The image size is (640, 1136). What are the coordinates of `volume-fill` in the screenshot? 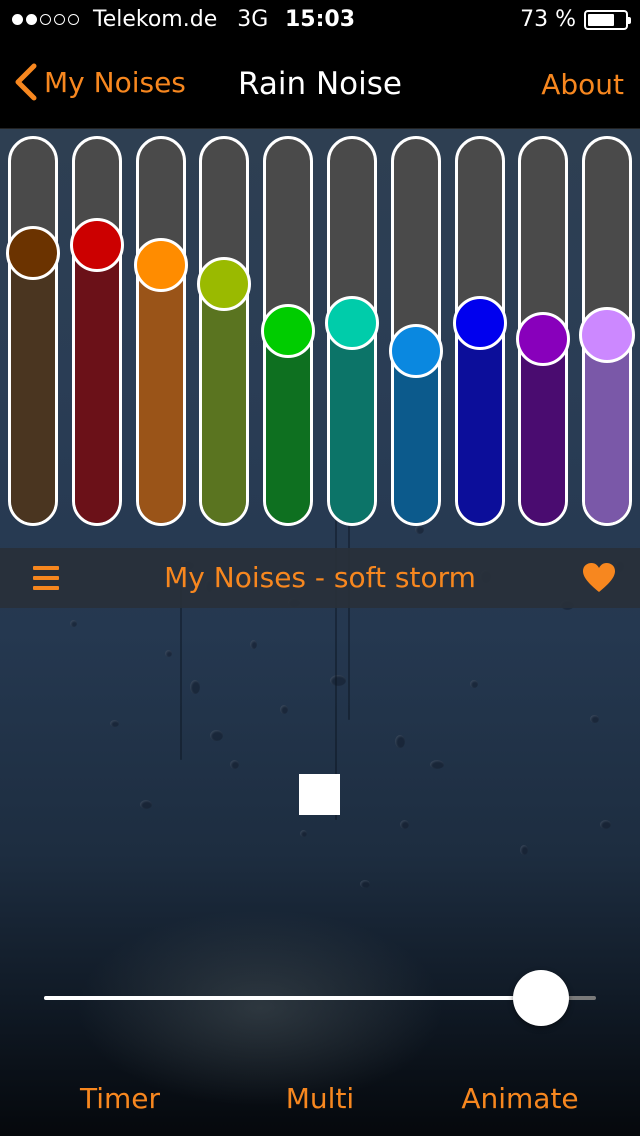 It's located at (292, 998).